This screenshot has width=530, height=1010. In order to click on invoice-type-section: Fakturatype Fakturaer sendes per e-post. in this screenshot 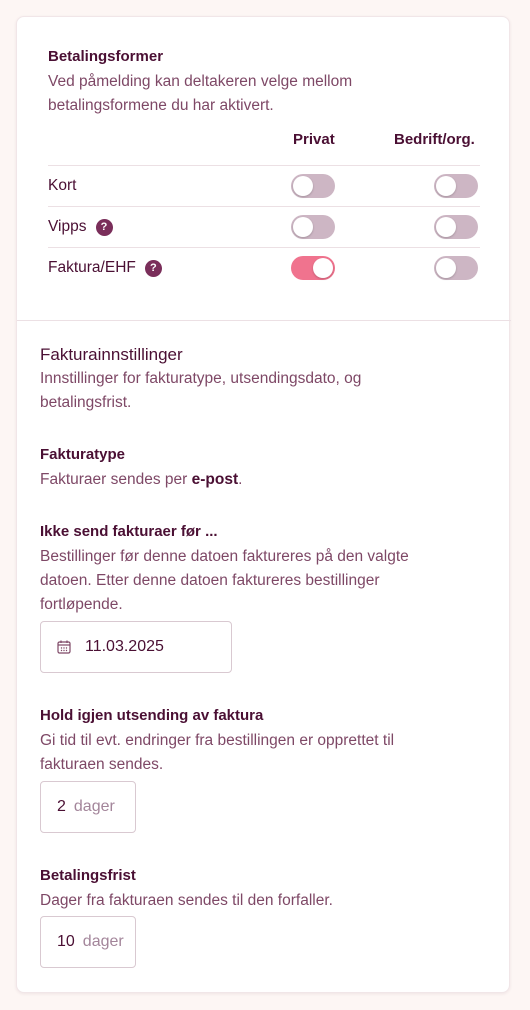, I will do `click(260, 468)`.